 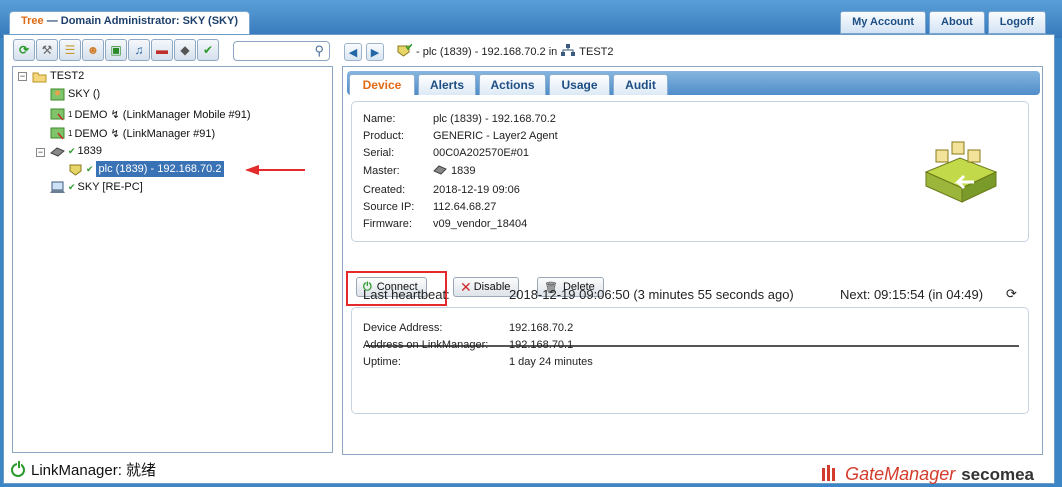 I want to click on tab-actions: Actions, so click(x=512, y=84).